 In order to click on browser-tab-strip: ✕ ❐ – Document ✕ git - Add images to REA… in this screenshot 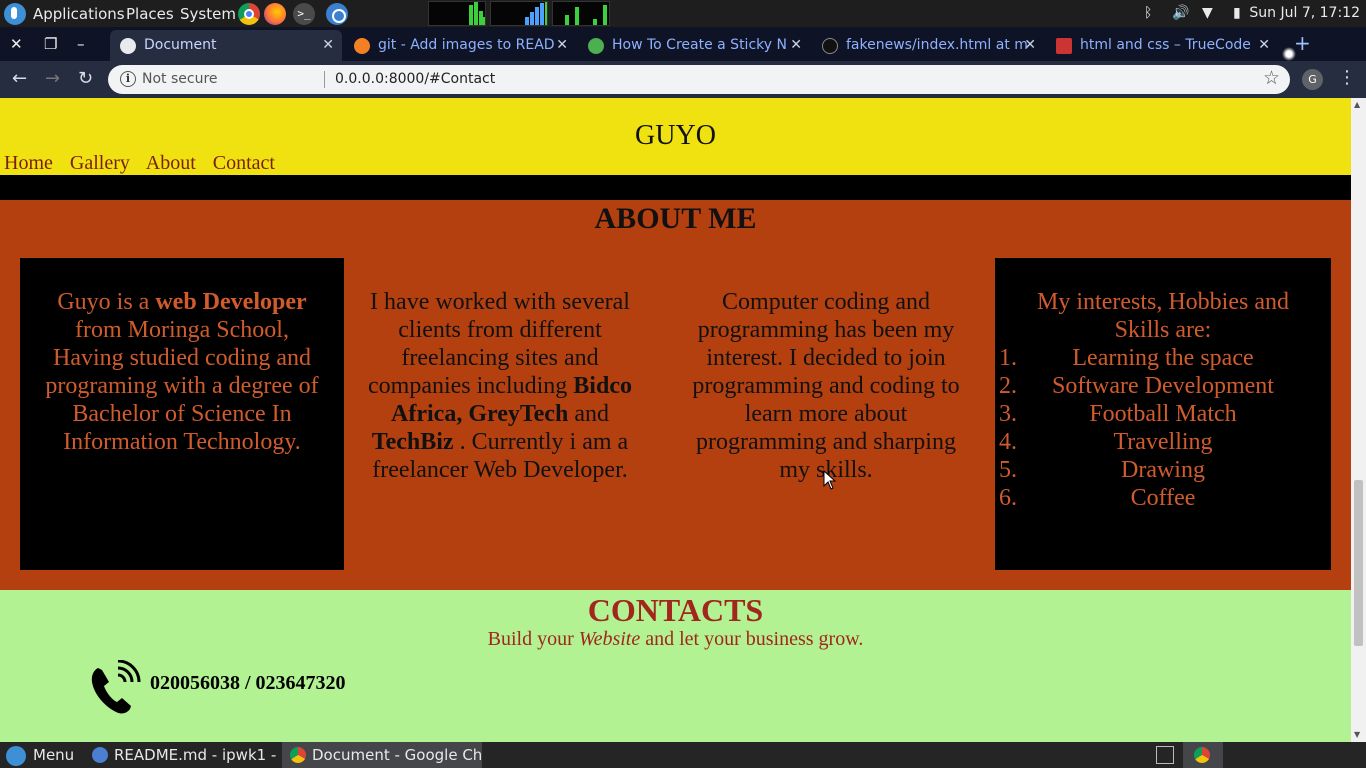, I will do `click(683, 44)`.